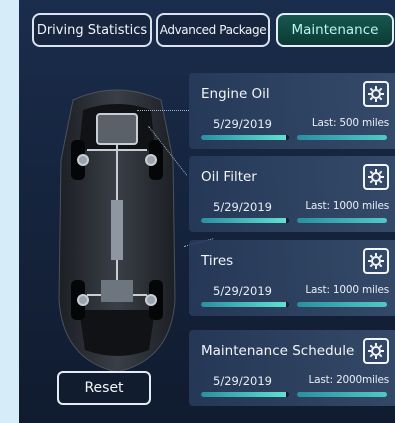 The height and width of the screenshot is (423, 395). I want to click on last-service-miles: Last: 500 miles, so click(350, 123).